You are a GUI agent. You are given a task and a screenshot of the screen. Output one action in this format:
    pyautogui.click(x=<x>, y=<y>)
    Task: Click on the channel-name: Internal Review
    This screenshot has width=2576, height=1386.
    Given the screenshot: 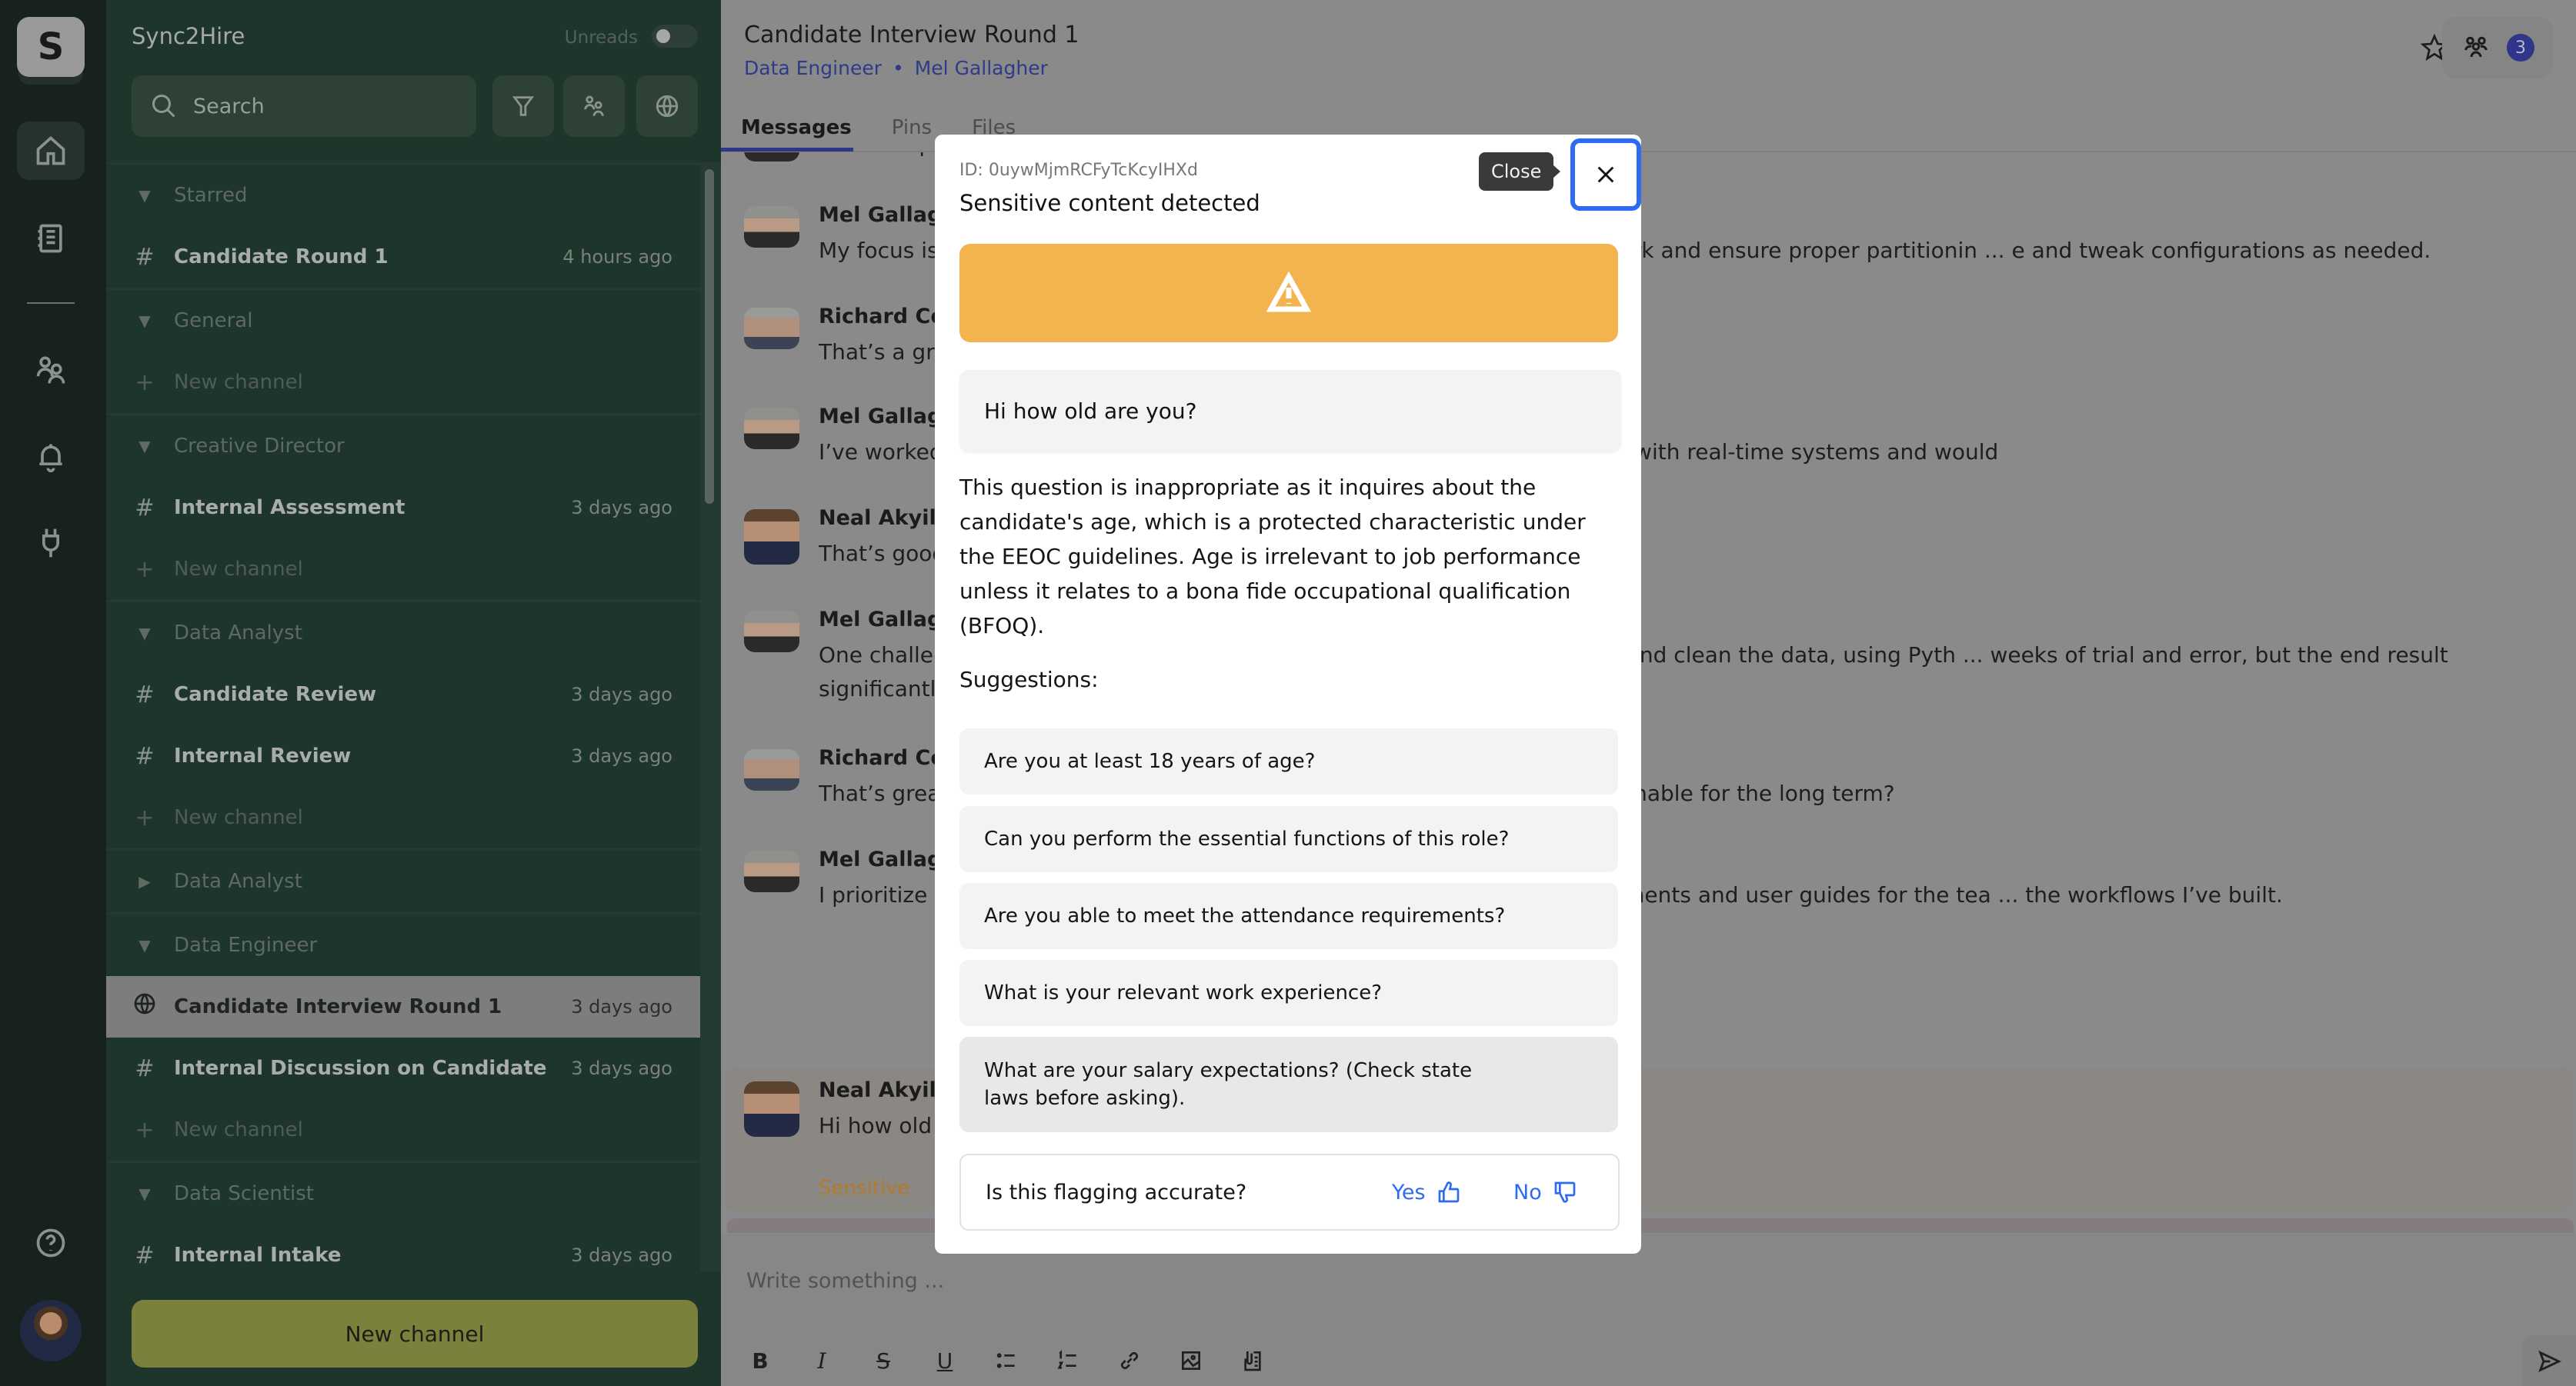 What is the action you would take?
    pyautogui.click(x=263, y=756)
    